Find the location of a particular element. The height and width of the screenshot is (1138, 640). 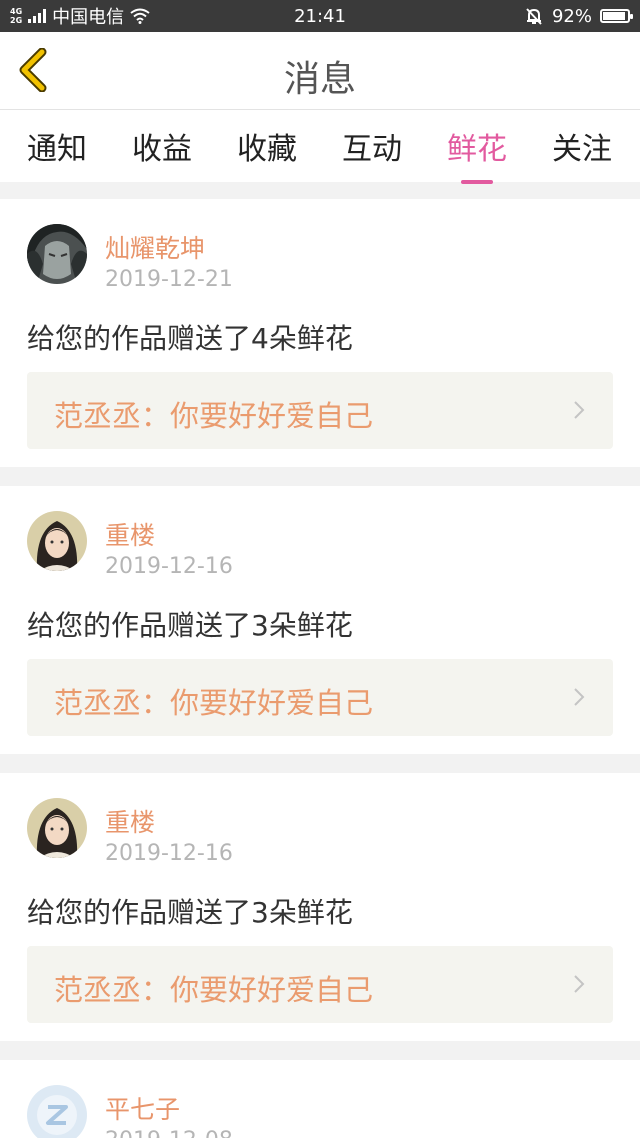

tab-bar: 通知 收益 收藏 互动 鲜花 关注 is located at coordinates (320, 147).